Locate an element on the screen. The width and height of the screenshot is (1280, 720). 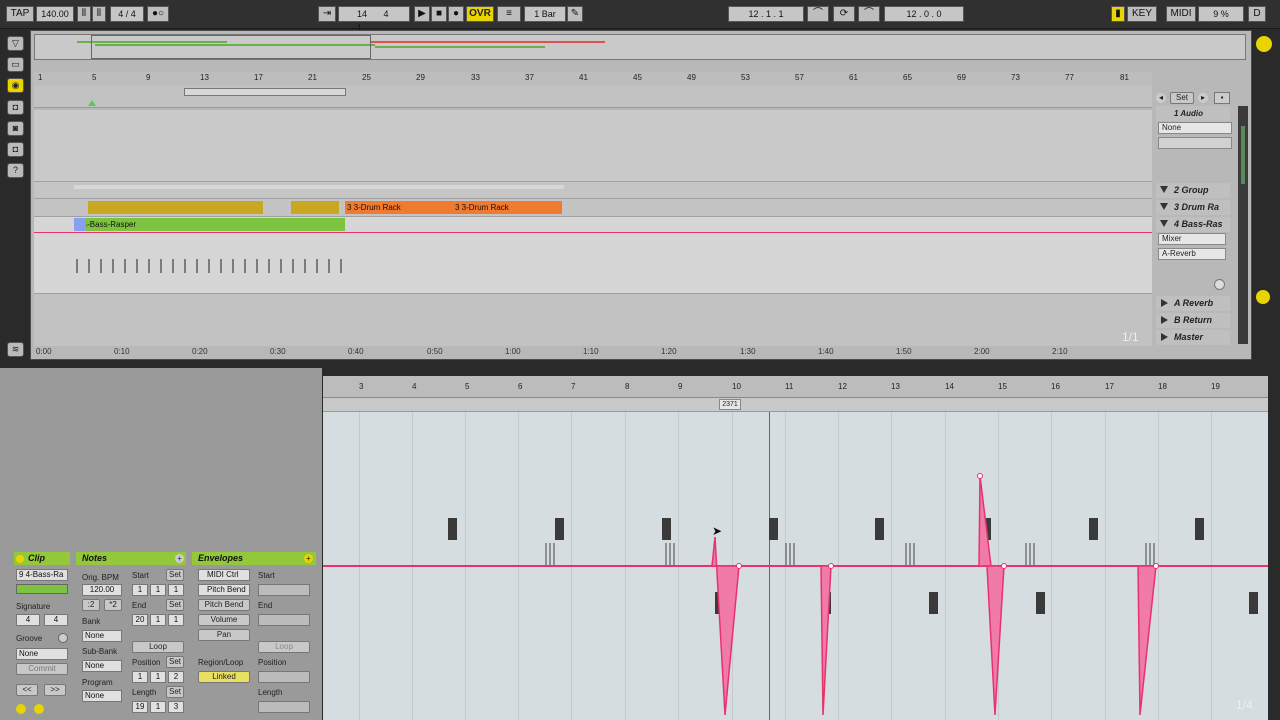
device-browser-icon: ▭ is located at coordinates (15, 64).